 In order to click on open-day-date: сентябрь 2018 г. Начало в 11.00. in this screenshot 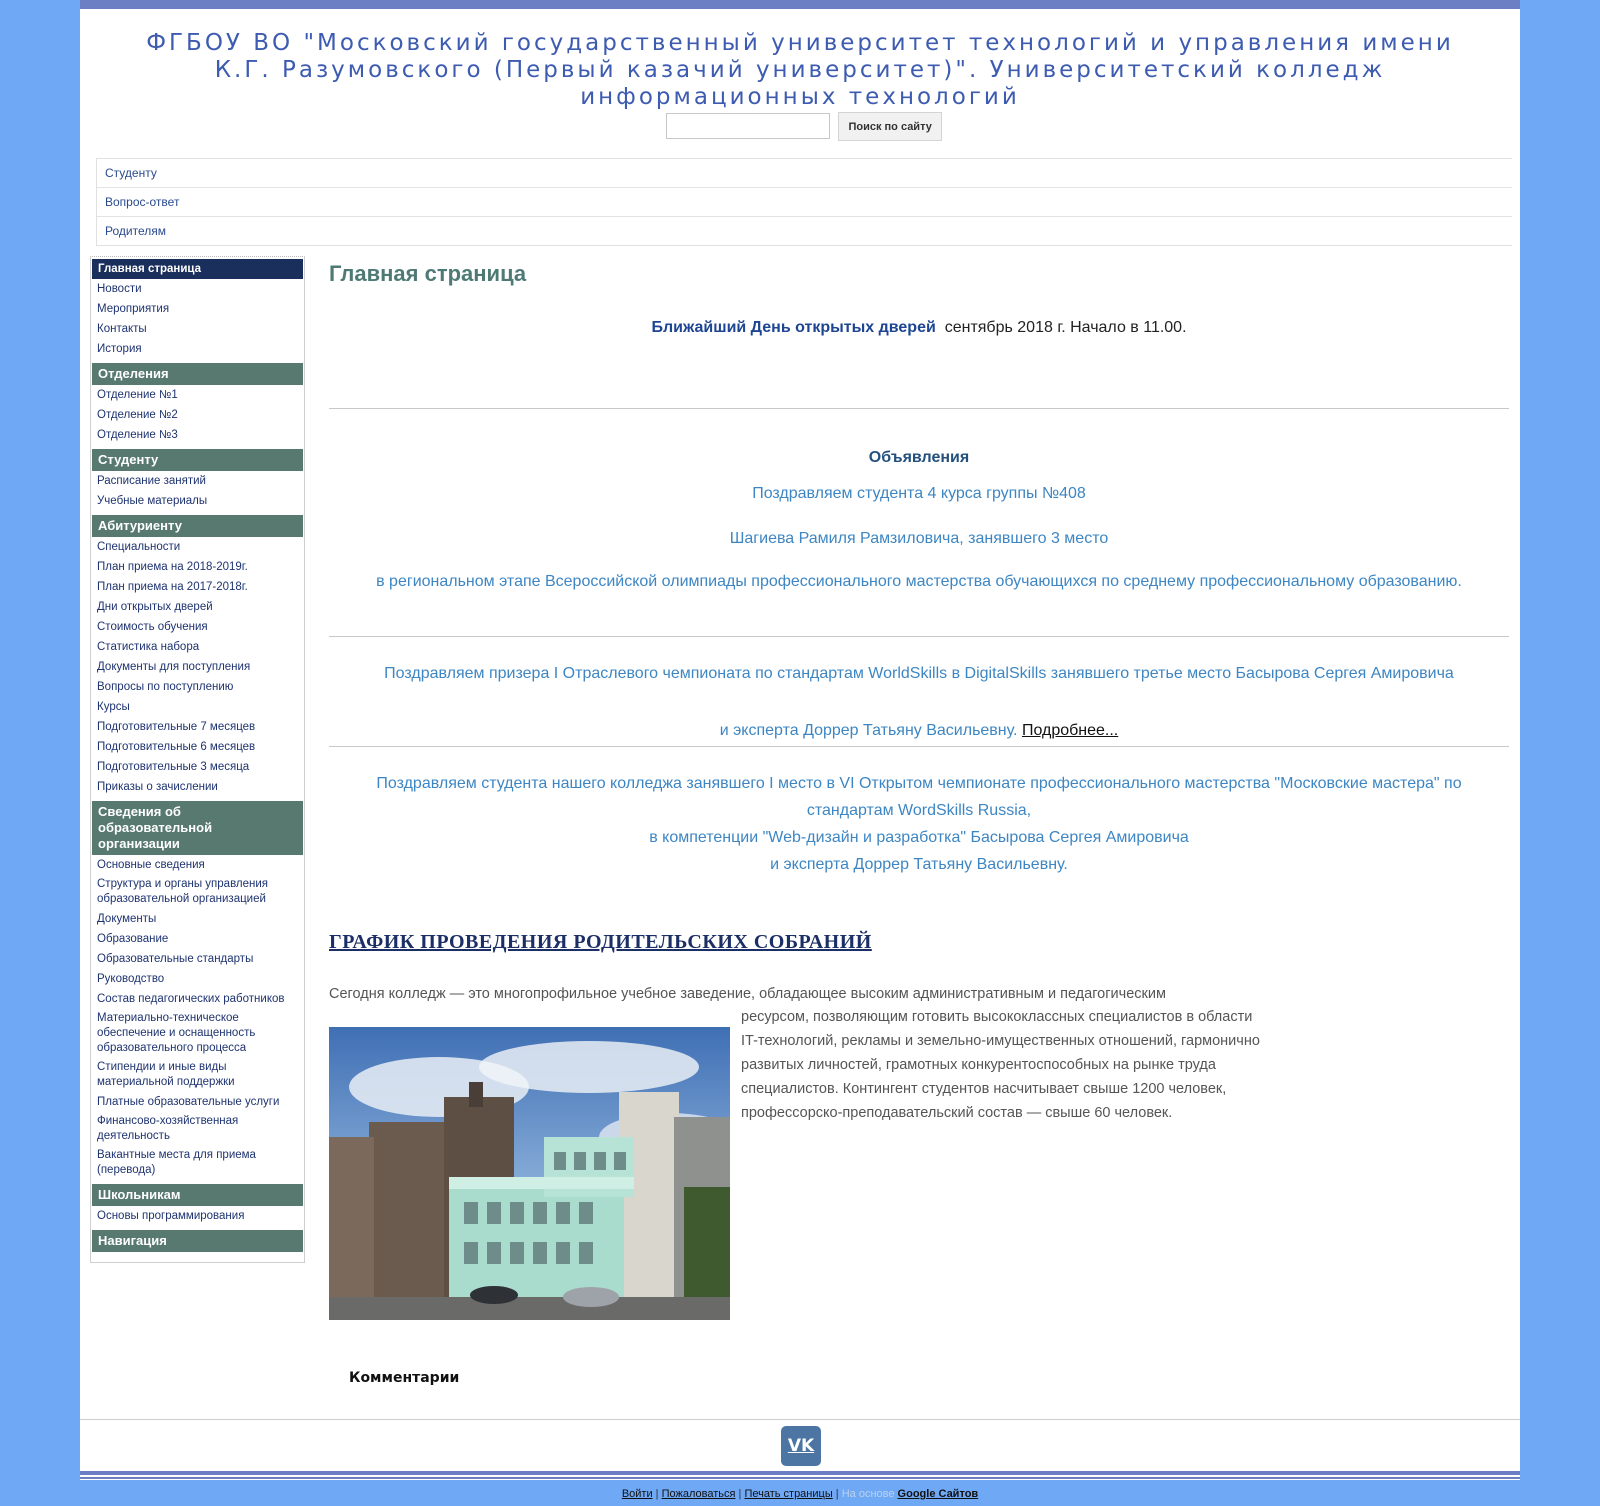, I will do `click(1065, 327)`.